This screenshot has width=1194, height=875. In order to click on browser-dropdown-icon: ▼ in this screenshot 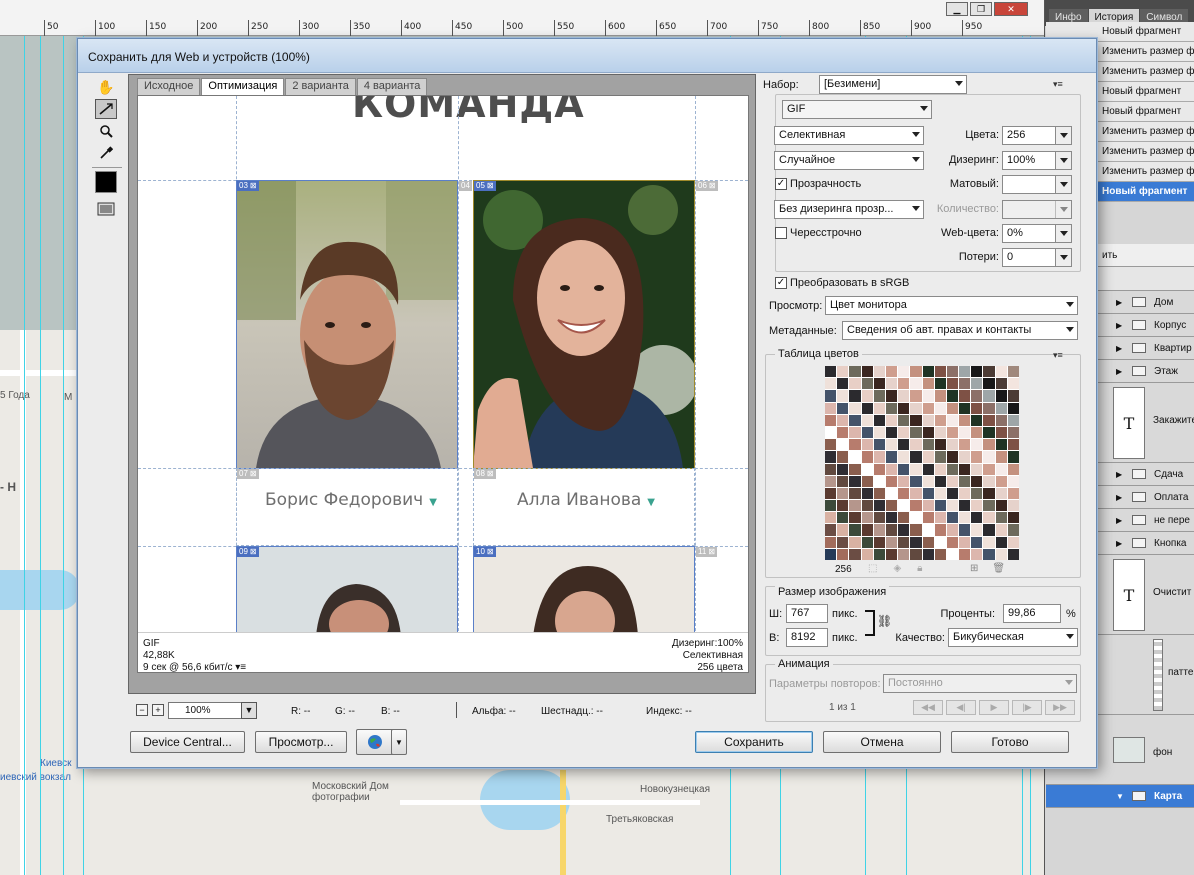, I will do `click(399, 742)`.